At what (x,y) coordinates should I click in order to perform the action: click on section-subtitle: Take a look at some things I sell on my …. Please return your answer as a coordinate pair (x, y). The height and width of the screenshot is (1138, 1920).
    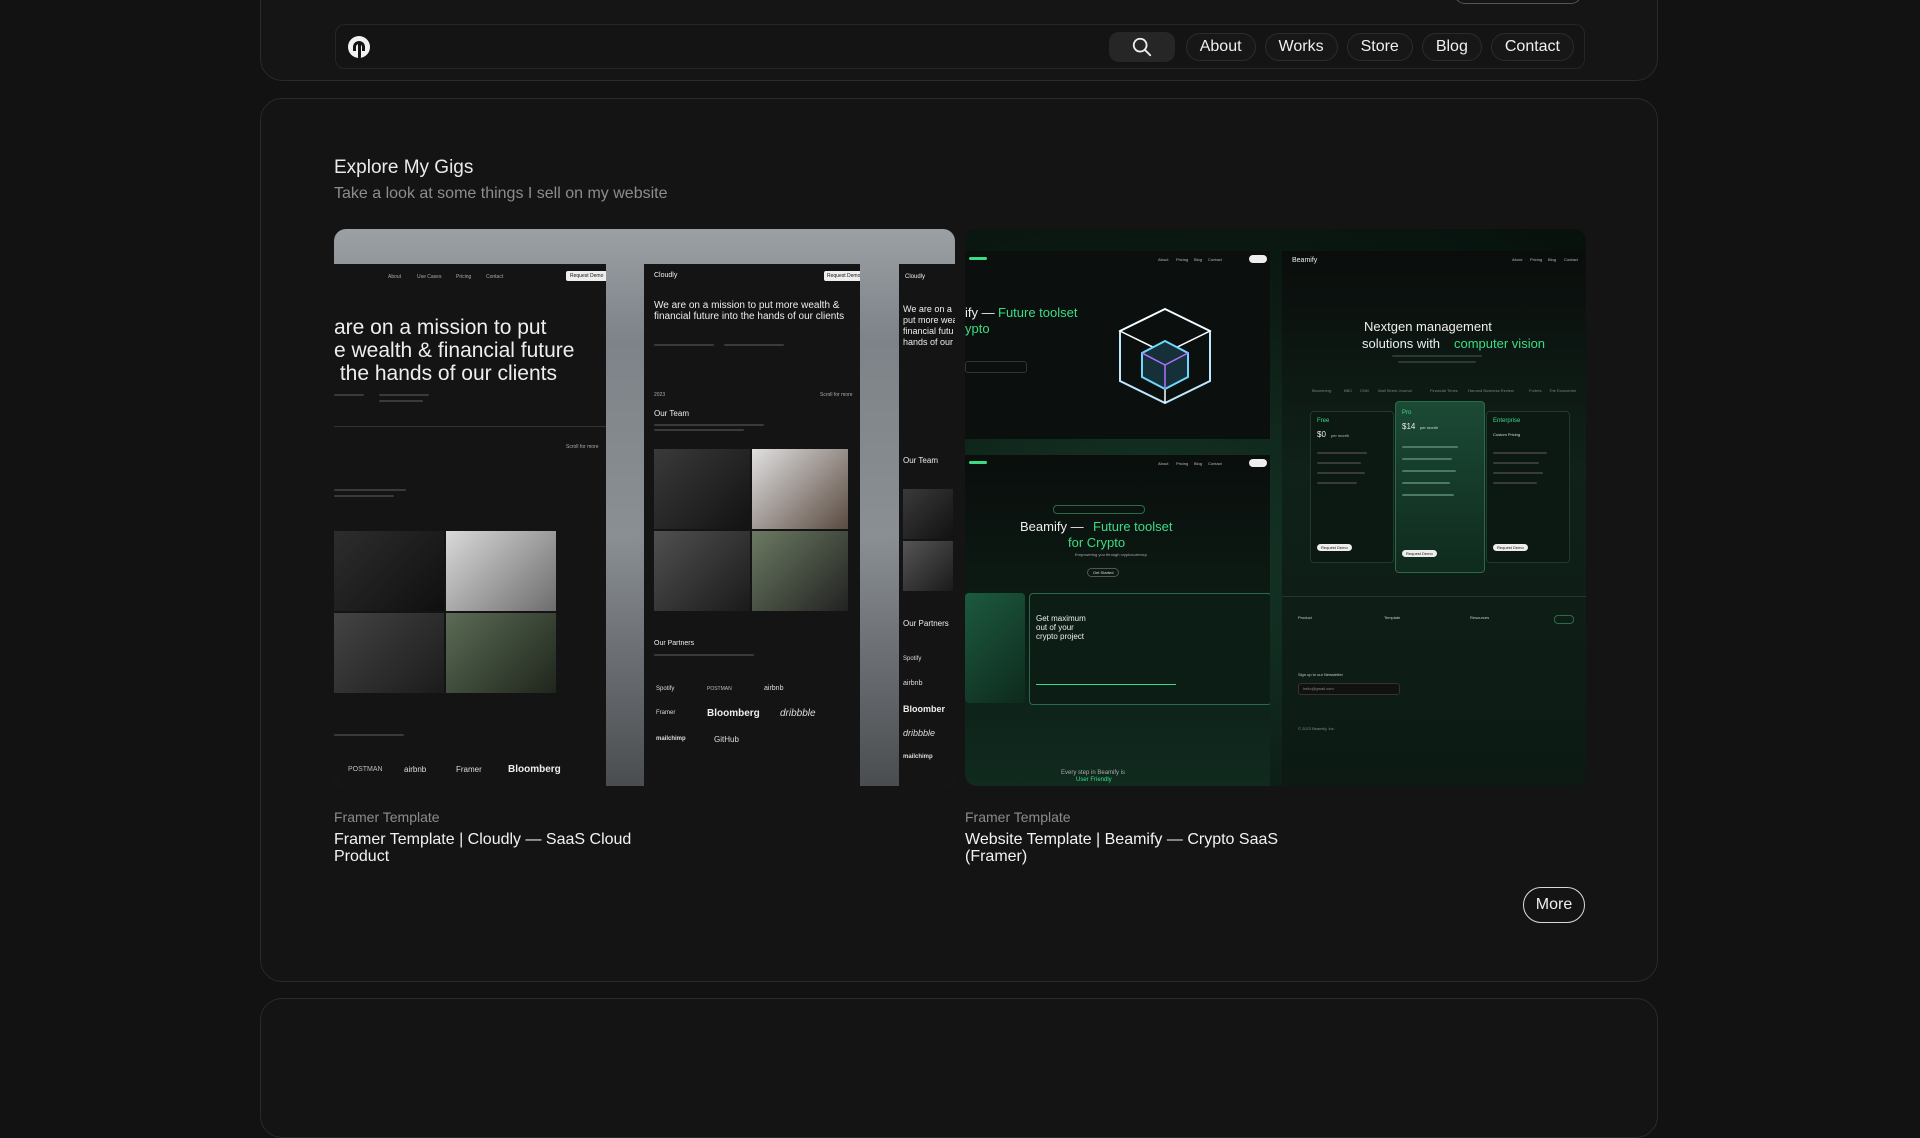
    Looking at the image, I should click on (501, 193).